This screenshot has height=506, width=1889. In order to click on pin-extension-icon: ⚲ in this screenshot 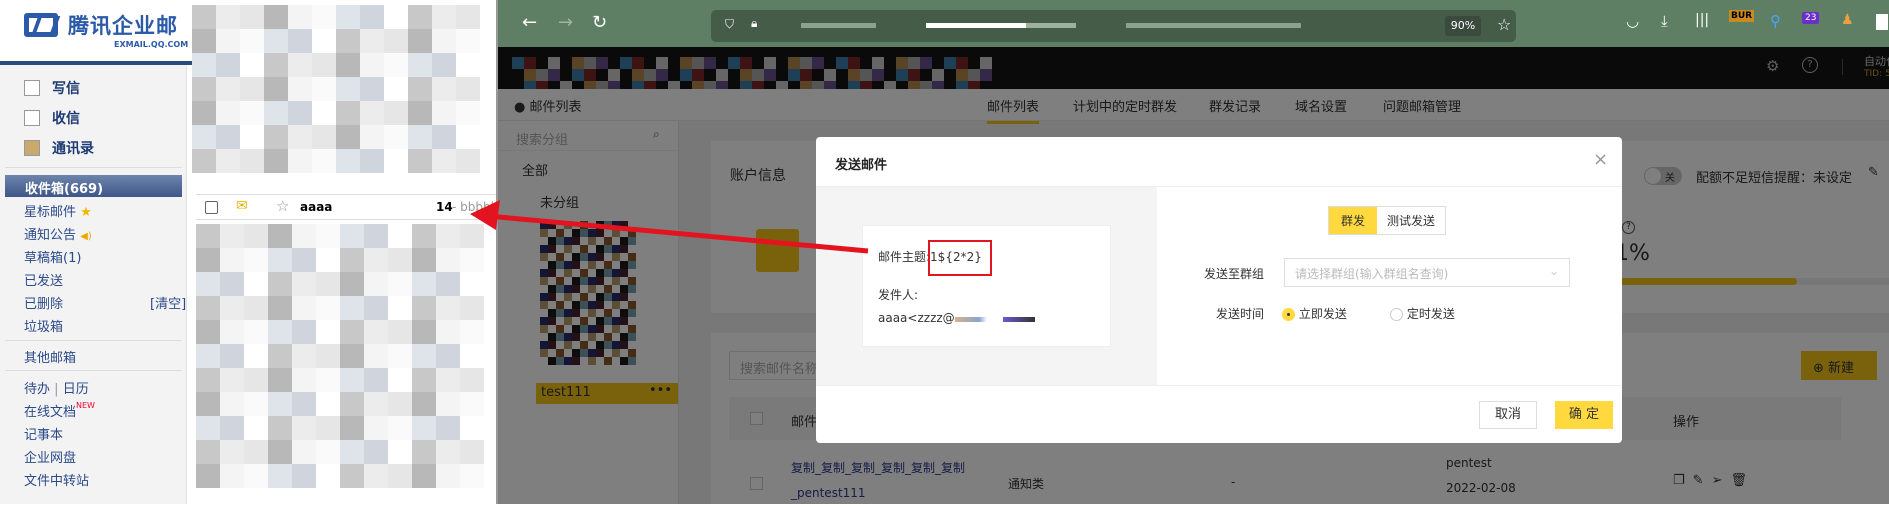, I will do `click(1775, 21)`.